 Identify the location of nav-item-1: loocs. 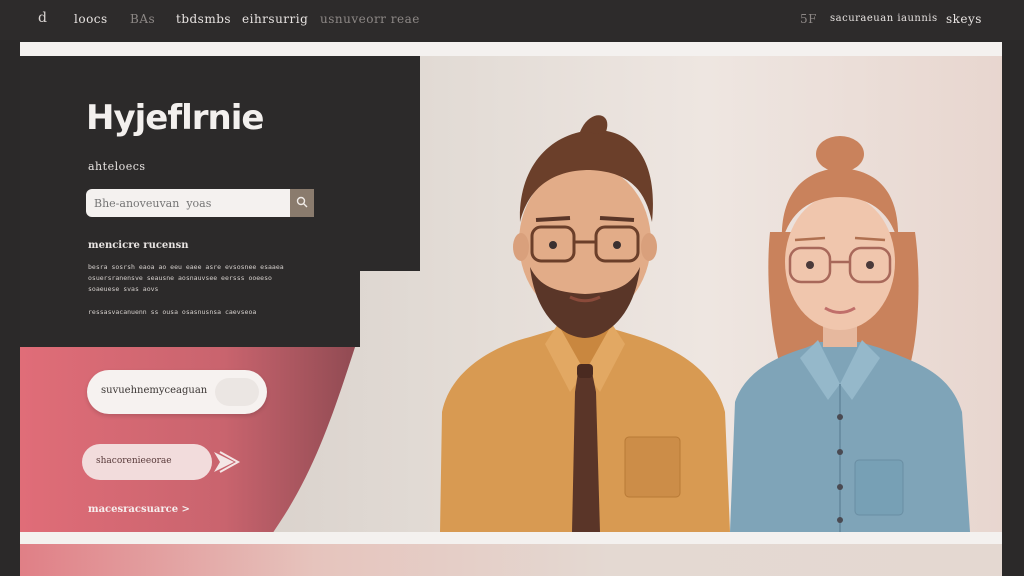
(91, 19).